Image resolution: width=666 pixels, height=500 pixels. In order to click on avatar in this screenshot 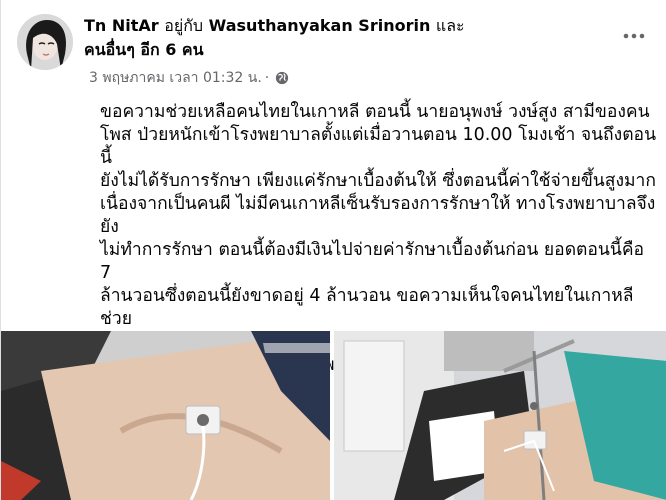, I will do `click(45, 42)`.